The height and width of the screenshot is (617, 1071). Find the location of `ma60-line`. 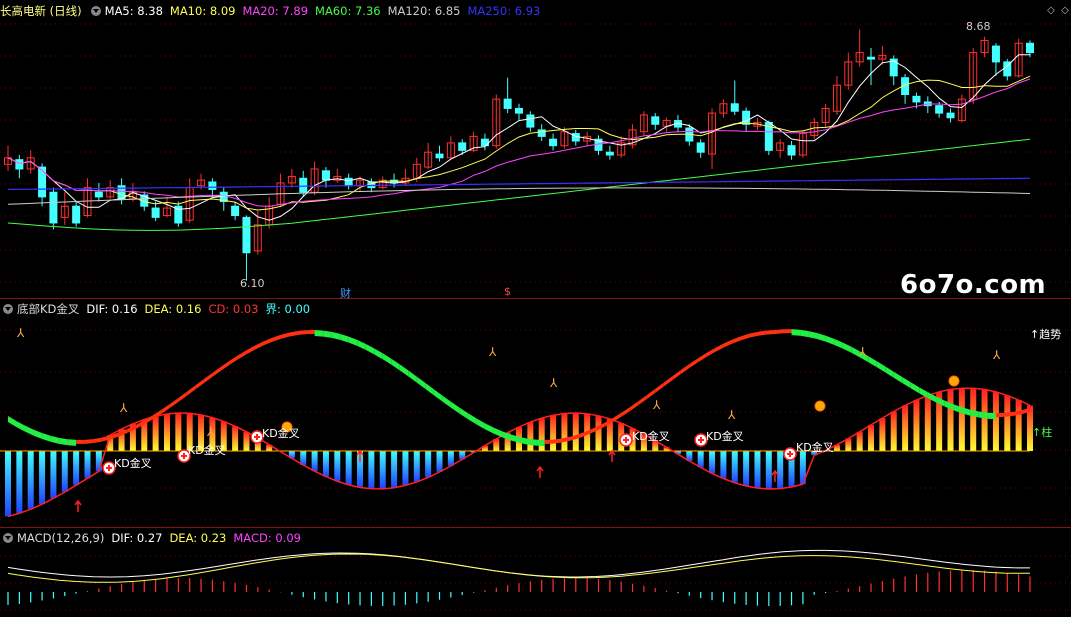

ma60-line is located at coordinates (519, 184).